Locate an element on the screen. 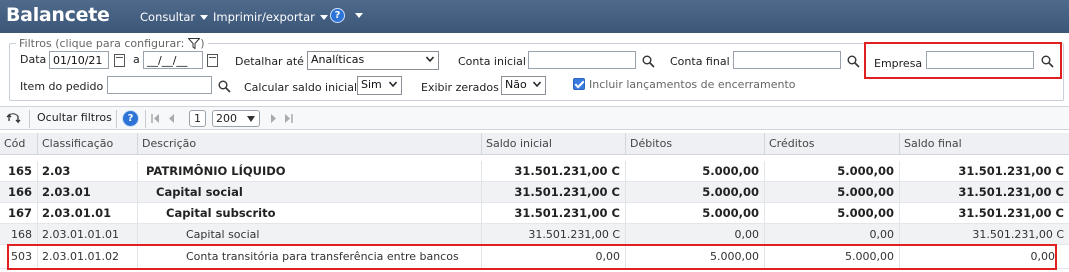  next-page-icon is located at coordinates (273, 118).